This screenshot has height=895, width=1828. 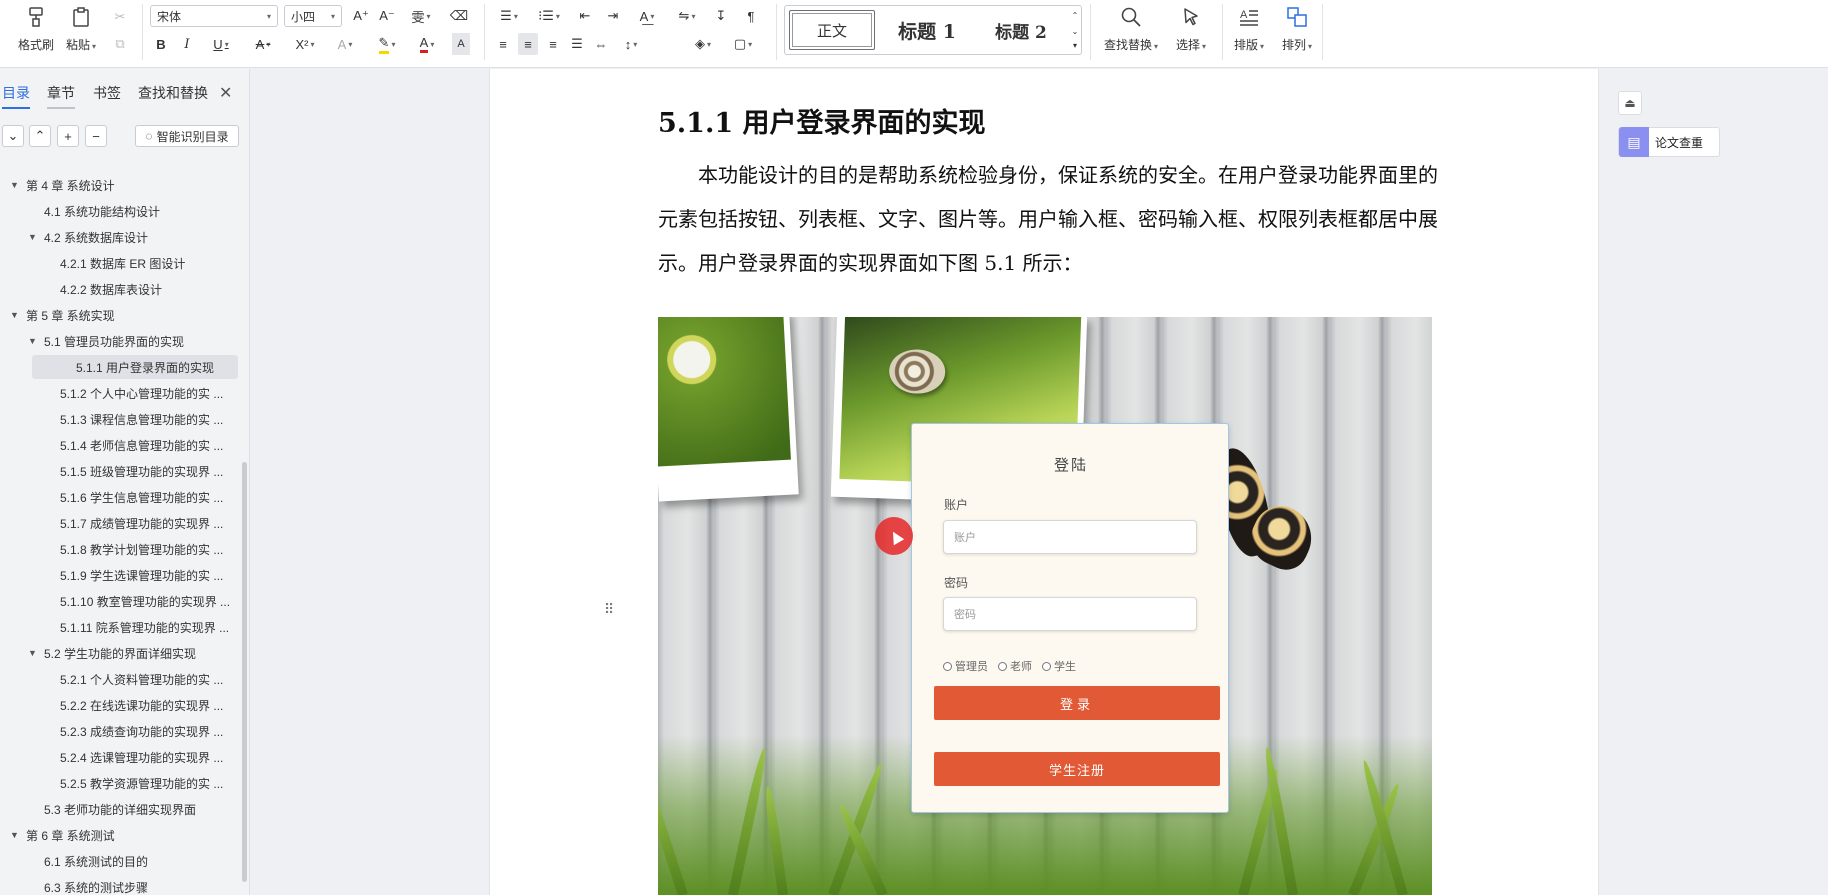 What do you see at coordinates (1630, 103) in the screenshot?
I see `collapse-panel-icon: ⏏` at bounding box center [1630, 103].